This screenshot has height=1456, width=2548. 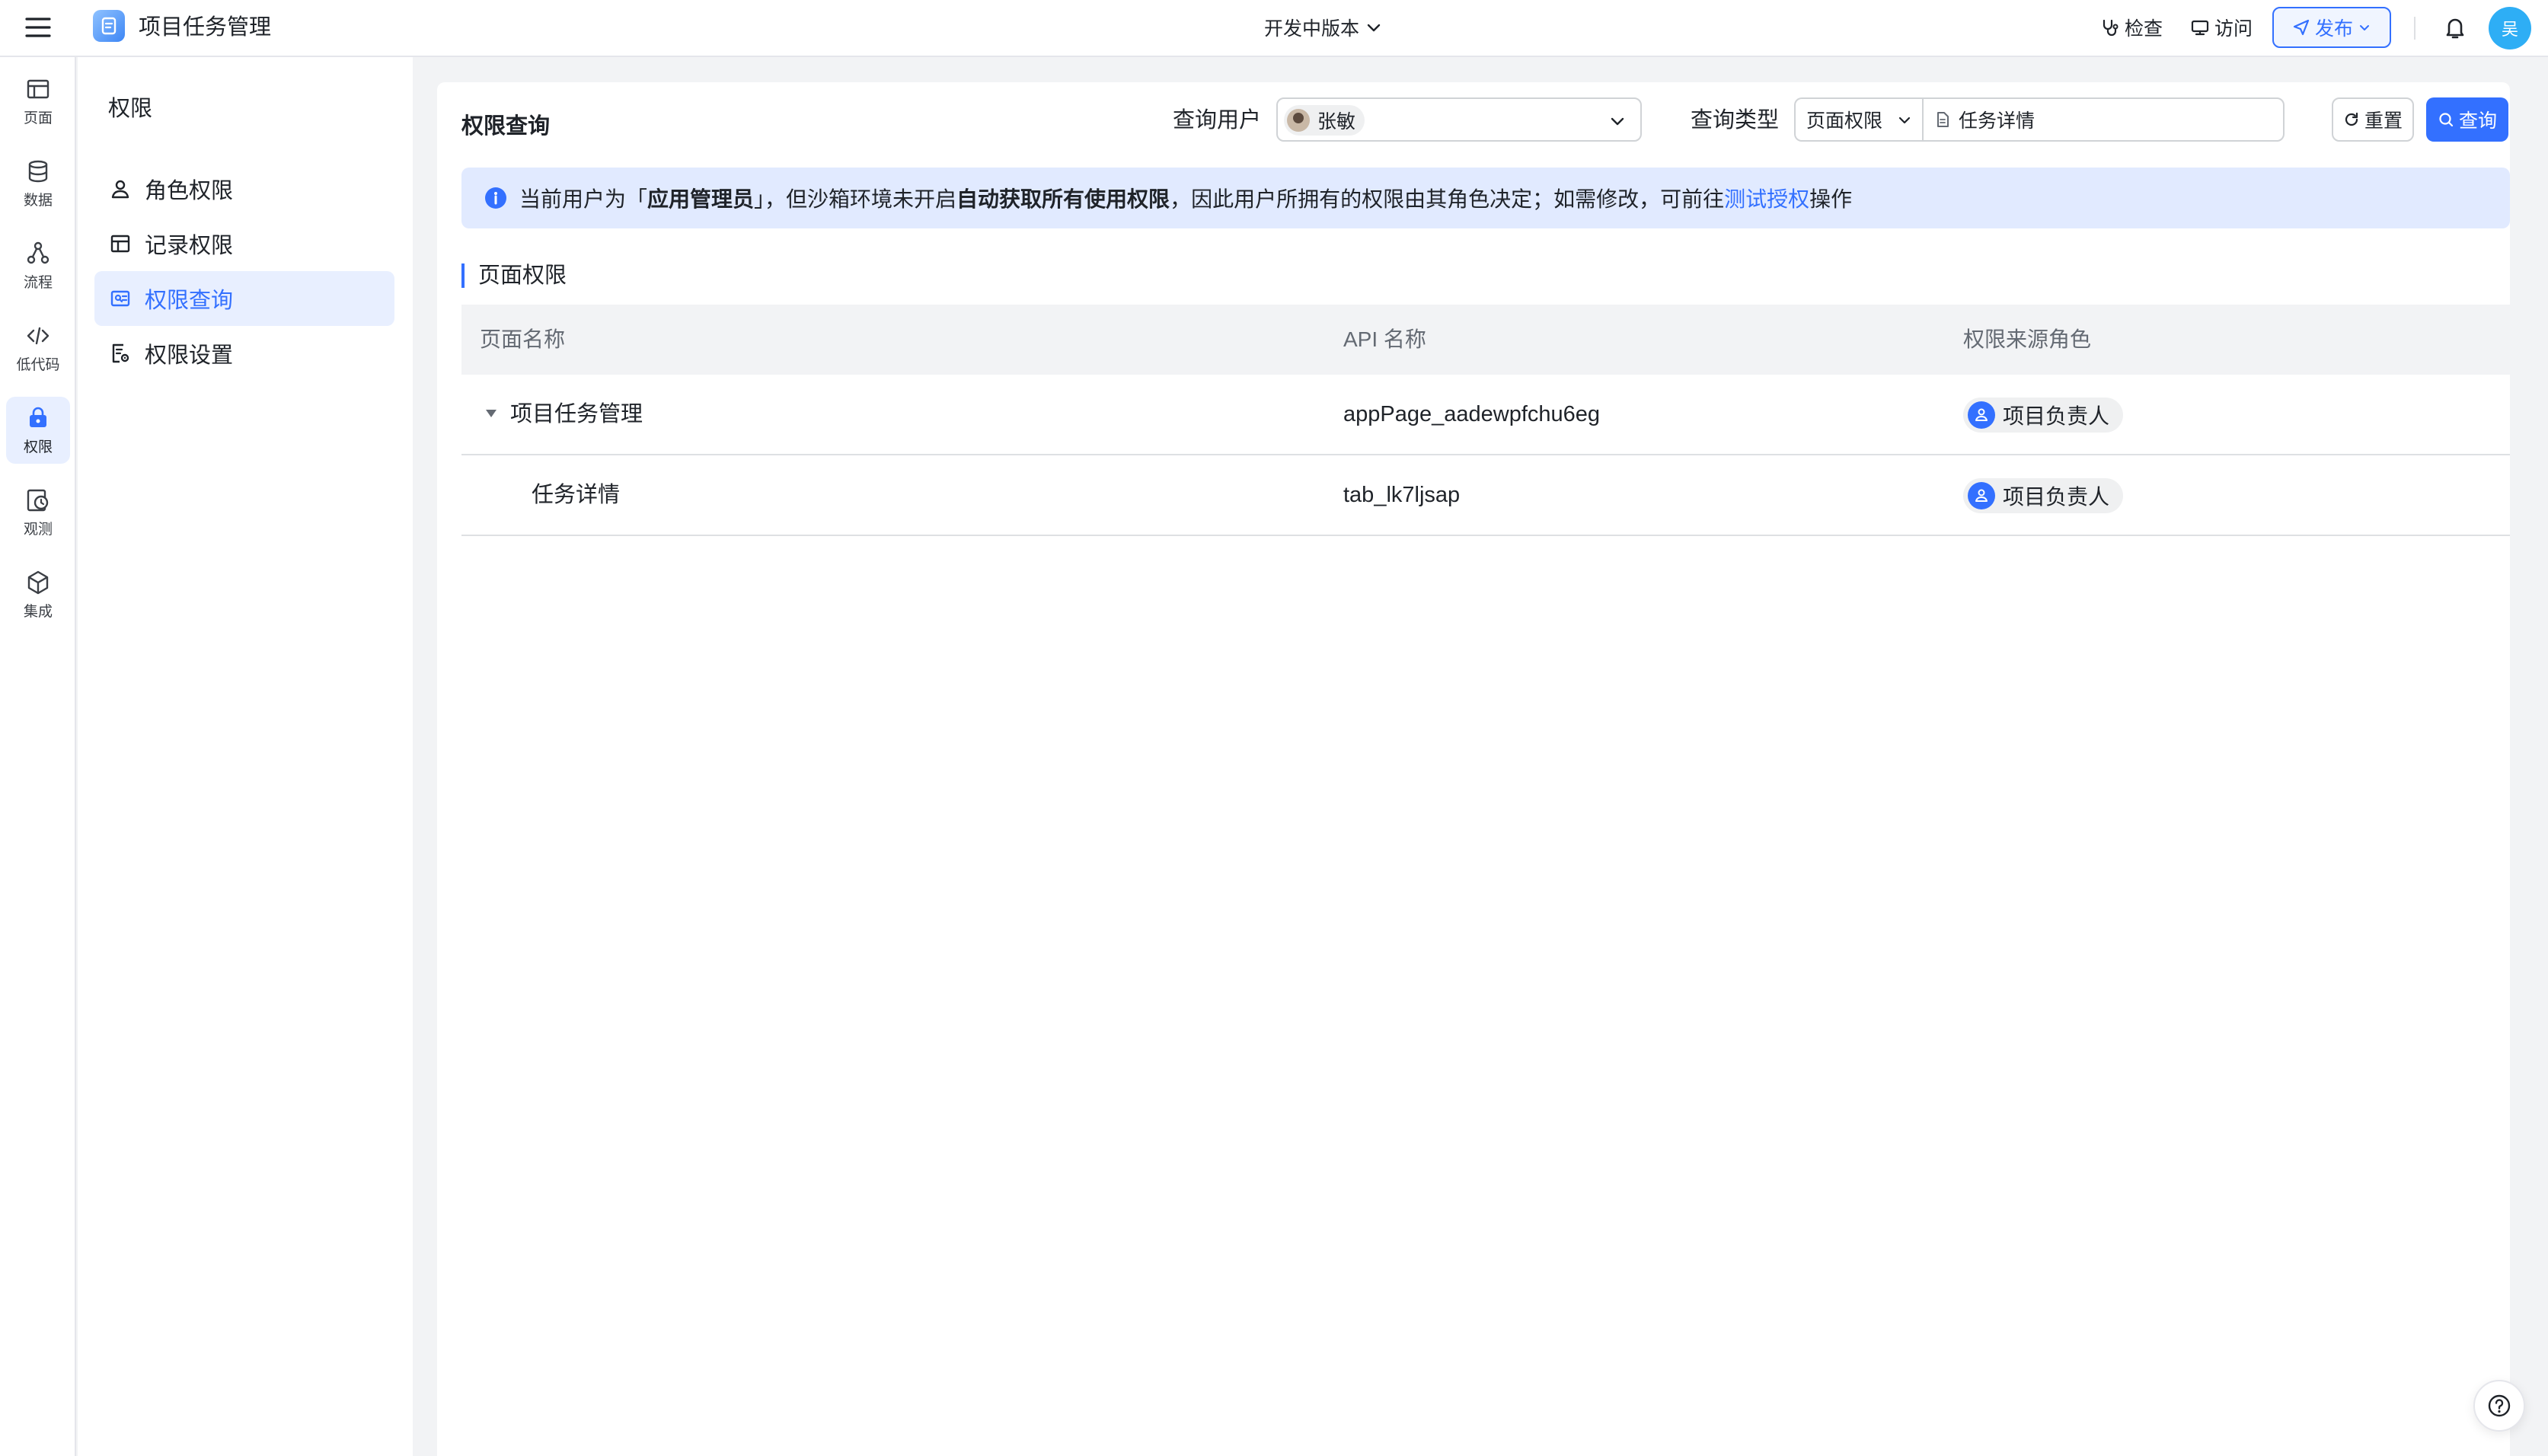 I want to click on column-header-api-name: API 名称, so click(x=1384, y=339).